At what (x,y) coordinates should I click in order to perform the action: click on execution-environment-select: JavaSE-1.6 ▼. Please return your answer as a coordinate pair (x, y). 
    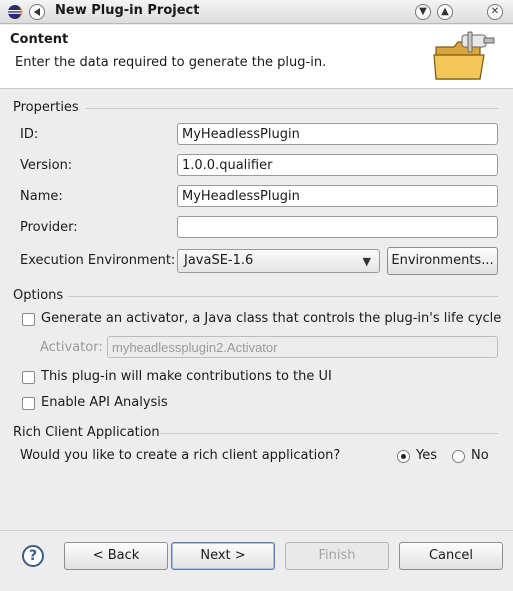
    Looking at the image, I should click on (278, 261).